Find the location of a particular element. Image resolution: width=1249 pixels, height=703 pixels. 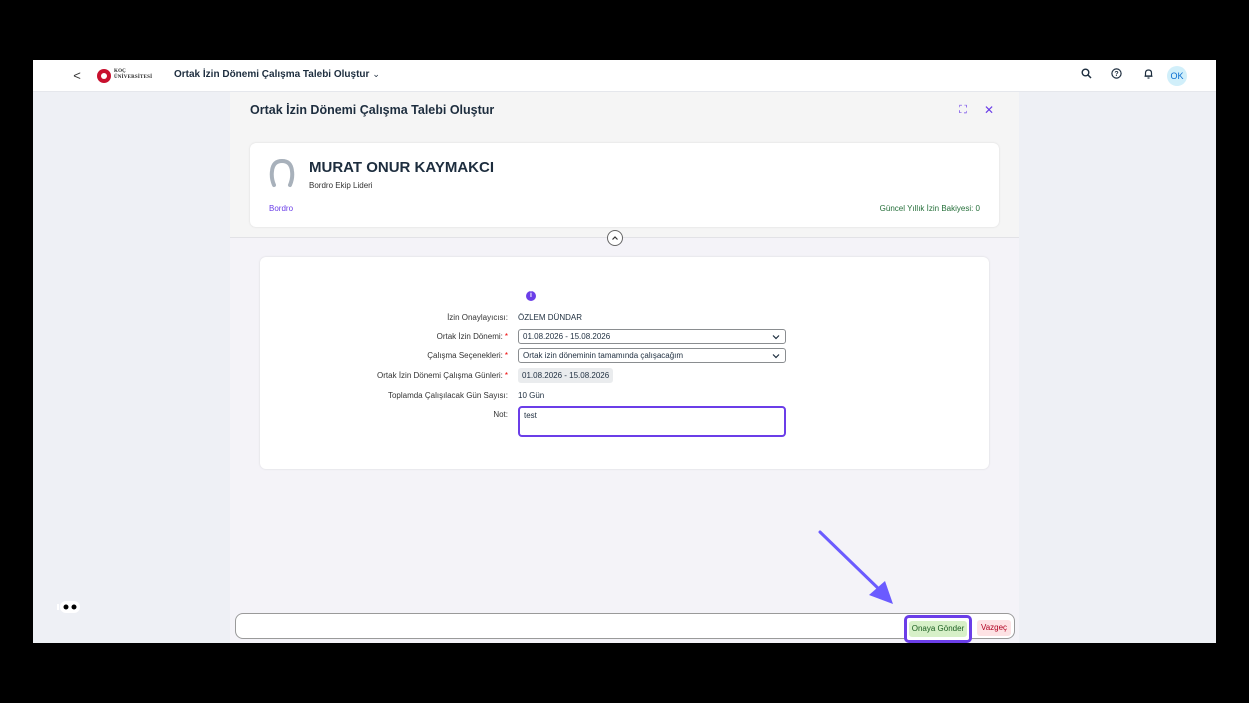

options-label: Çalışma Seçenekleri: * is located at coordinates (467, 355).